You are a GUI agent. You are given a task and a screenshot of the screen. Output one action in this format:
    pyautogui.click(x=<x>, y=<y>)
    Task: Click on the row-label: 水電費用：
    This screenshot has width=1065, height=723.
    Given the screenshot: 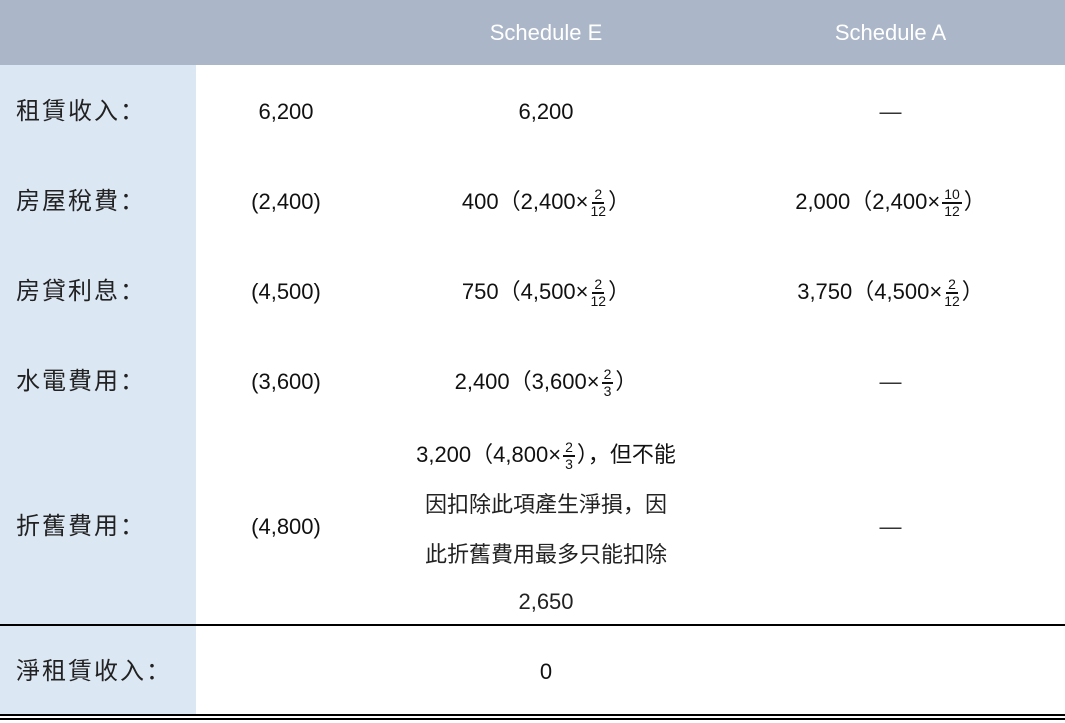 What is the action you would take?
    pyautogui.click(x=81, y=381)
    